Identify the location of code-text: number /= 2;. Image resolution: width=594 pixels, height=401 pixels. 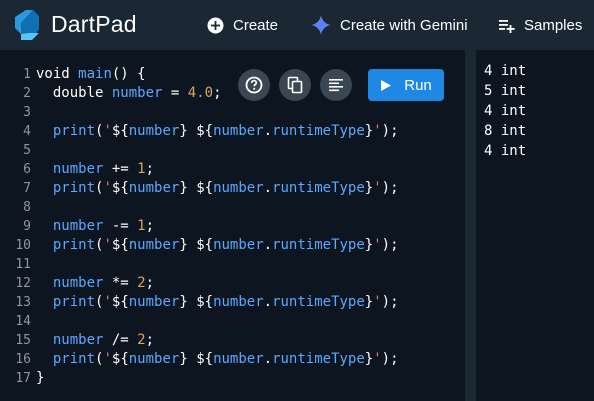
(95, 340).